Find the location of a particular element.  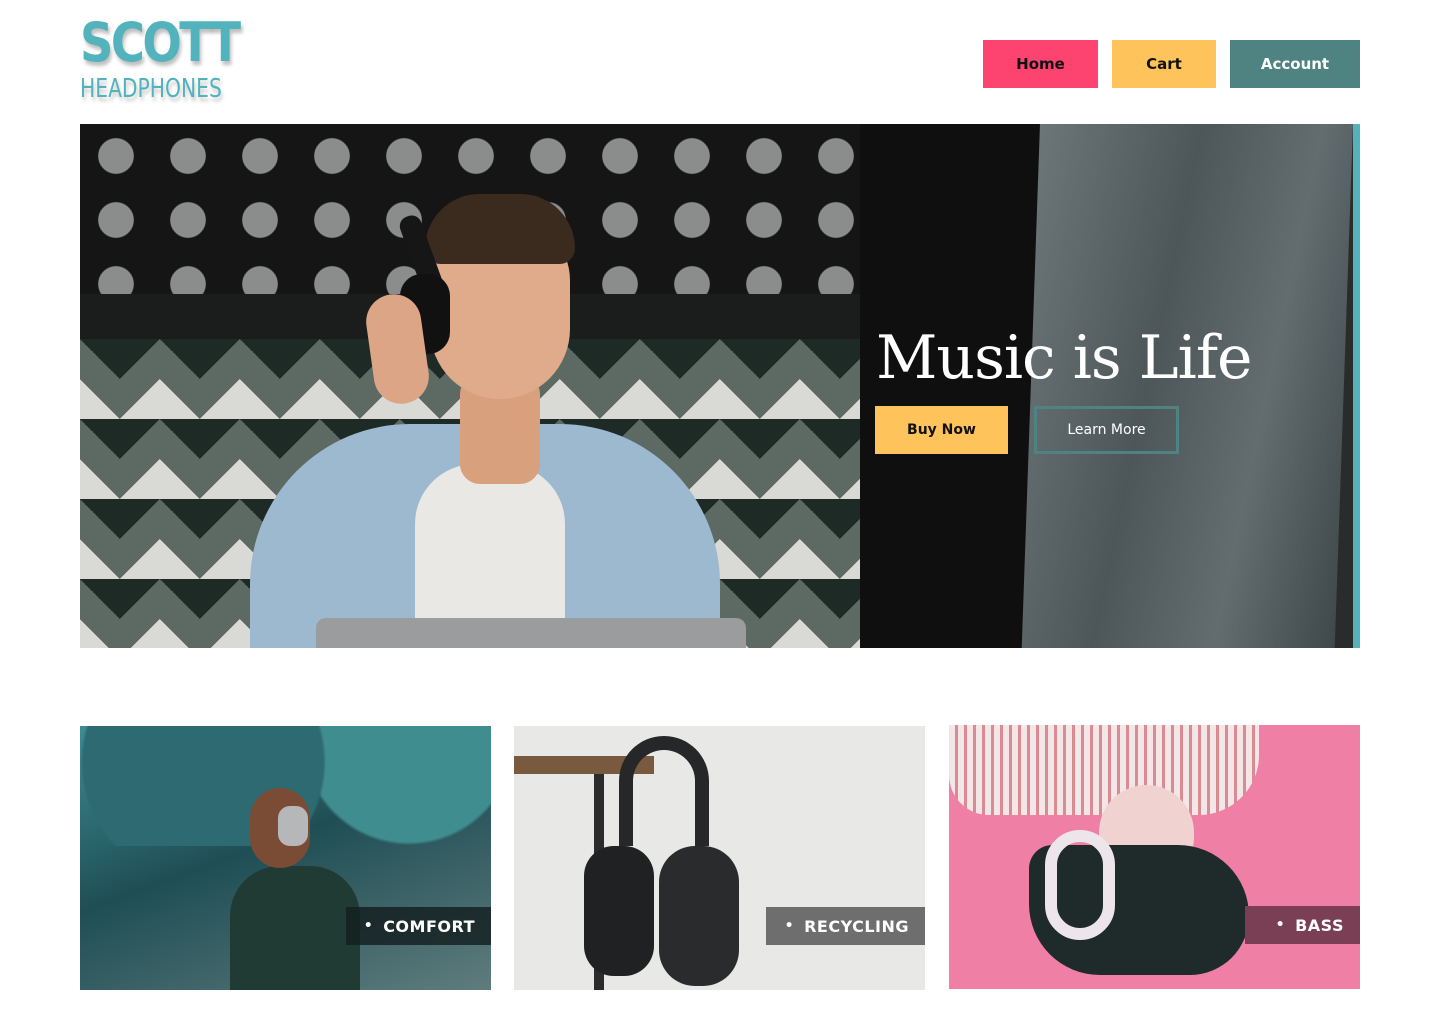

nav-cart-button: Cart is located at coordinates (1164, 64).